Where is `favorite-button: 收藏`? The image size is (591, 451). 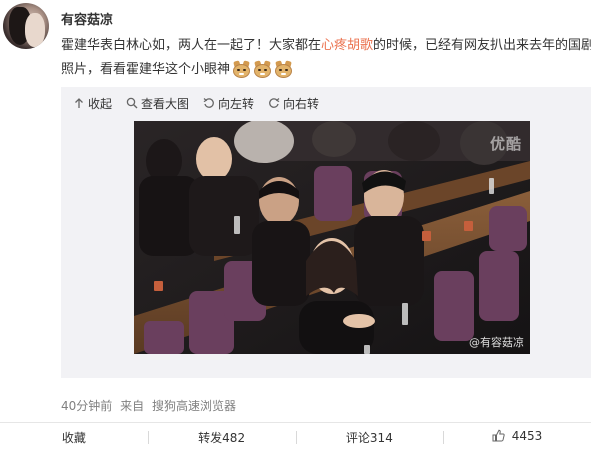
favorite-button: 收藏 is located at coordinates (74, 437).